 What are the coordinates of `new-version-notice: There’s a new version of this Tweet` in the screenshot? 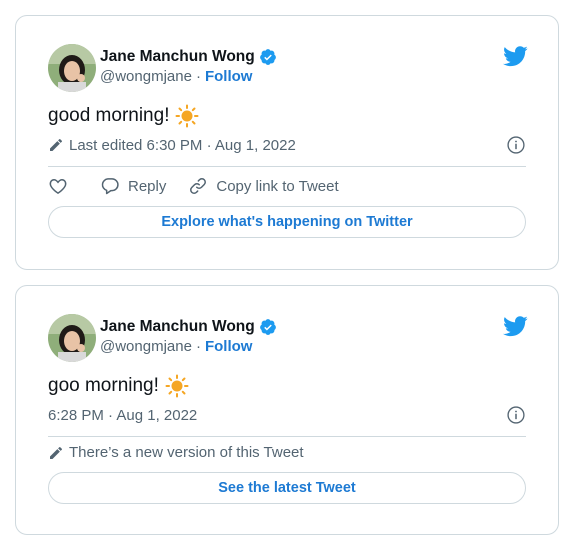 It's located at (186, 452).